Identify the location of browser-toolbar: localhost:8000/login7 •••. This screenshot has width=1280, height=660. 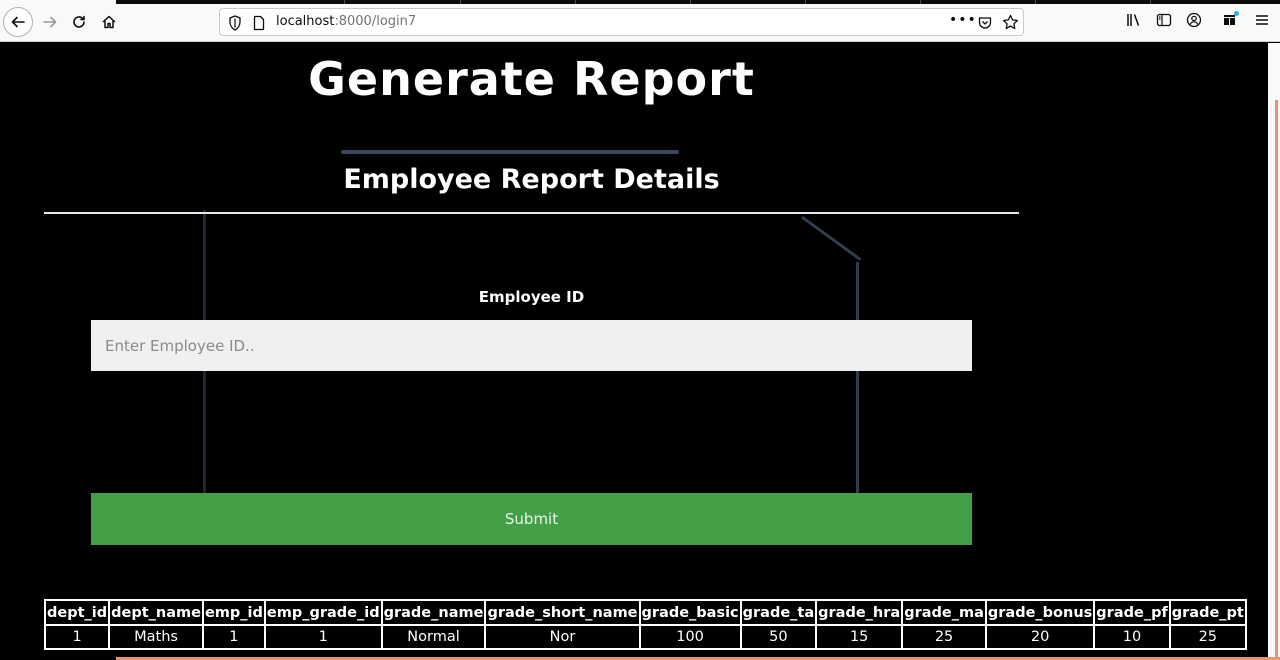
(640, 21).